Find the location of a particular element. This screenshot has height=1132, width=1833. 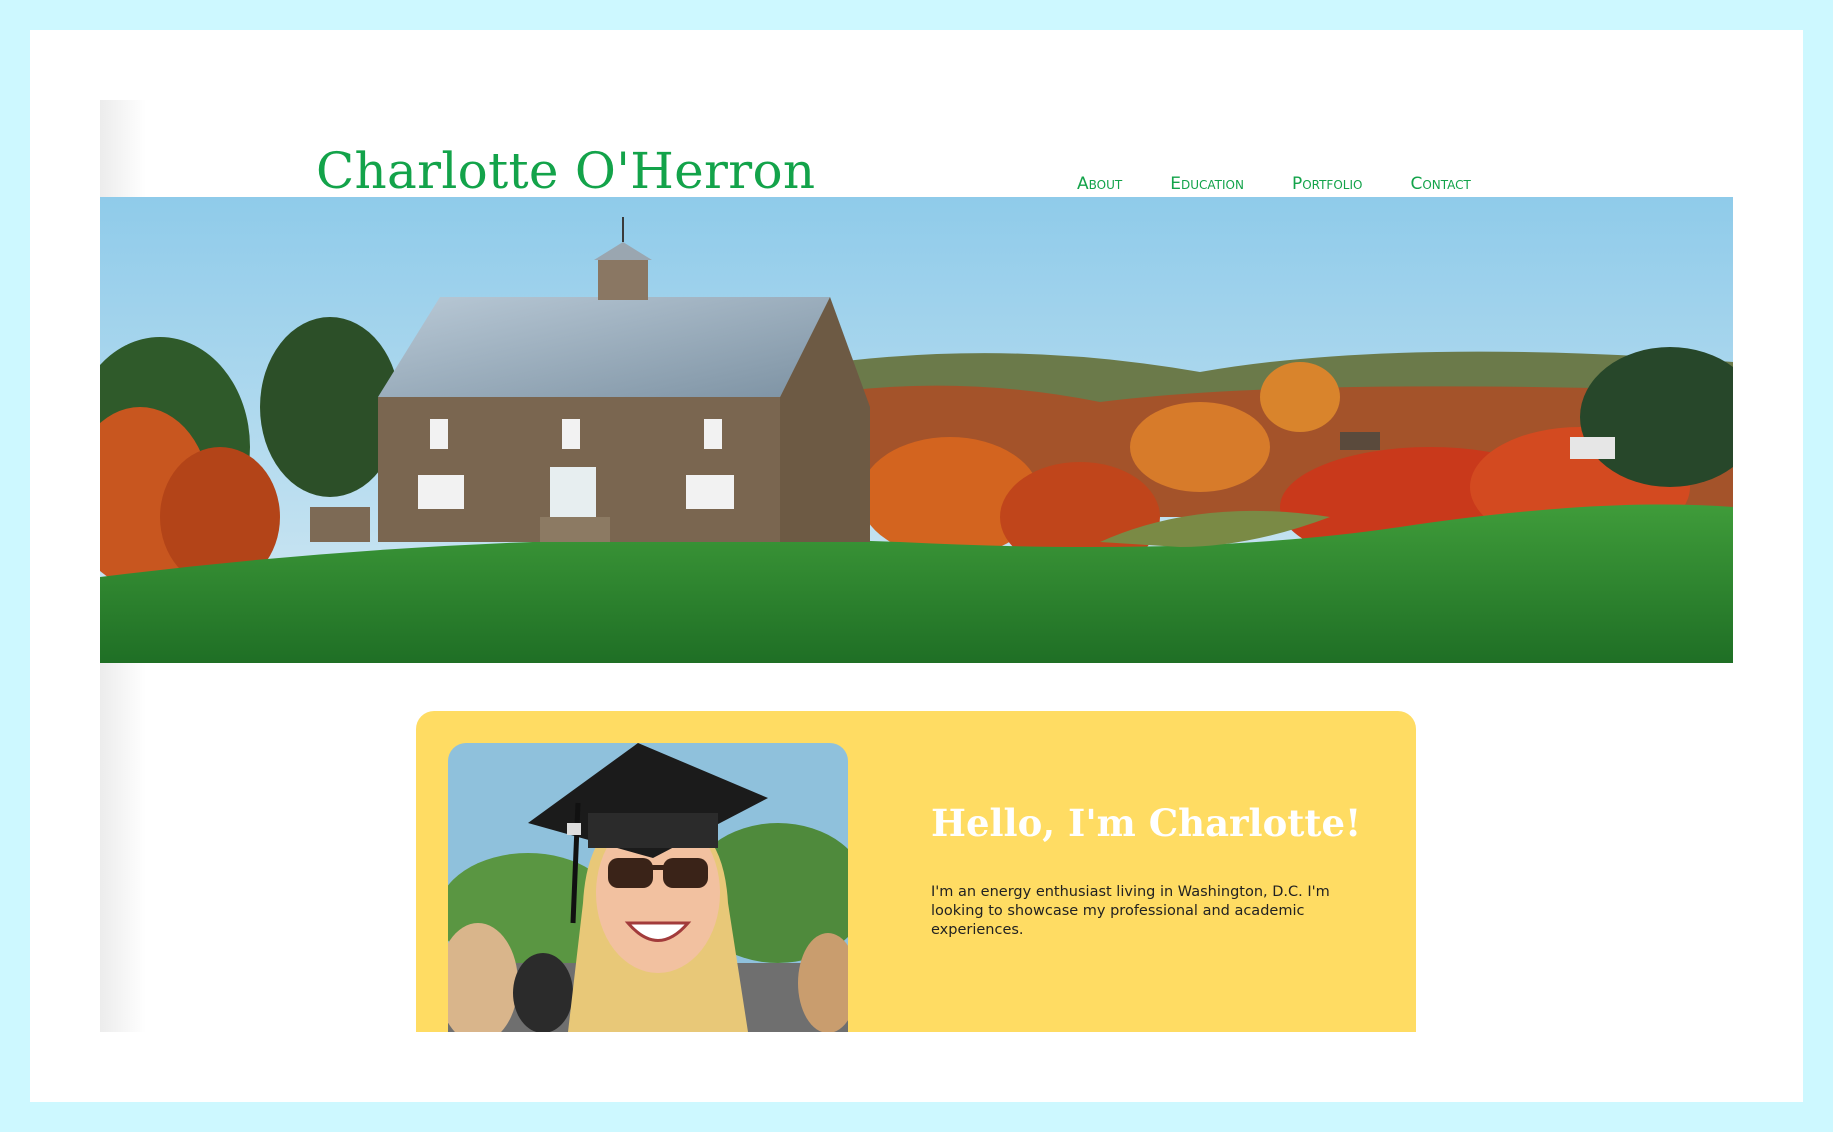

nav-about: About is located at coordinates (1099, 184).